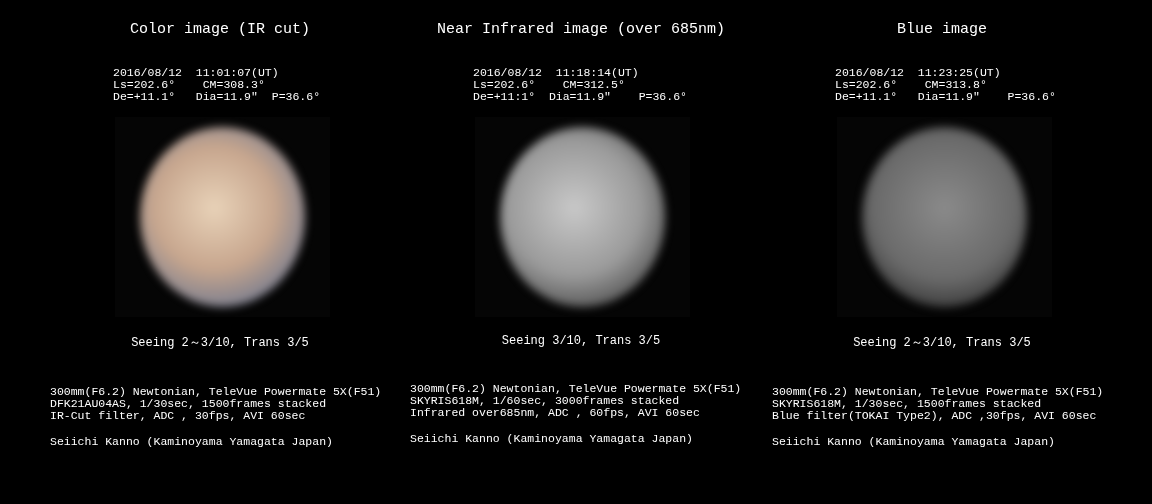  What do you see at coordinates (581, 341) in the screenshot?
I see `seeing-info: Seeing 3/10, Trans 3/5` at bounding box center [581, 341].